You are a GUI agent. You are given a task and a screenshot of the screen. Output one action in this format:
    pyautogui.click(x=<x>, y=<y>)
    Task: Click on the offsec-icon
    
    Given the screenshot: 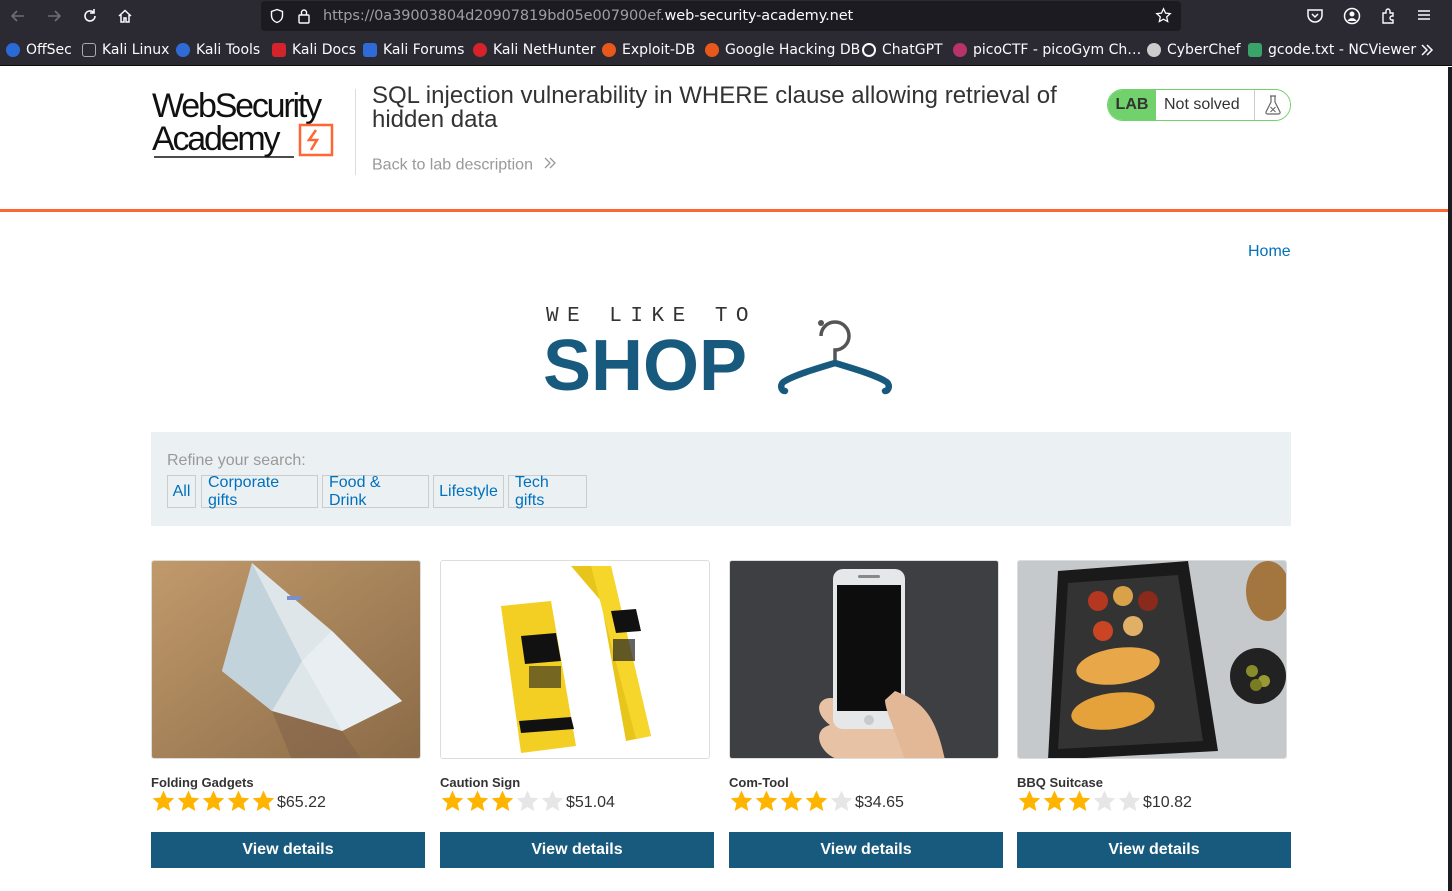 What is the action you would take?
    pyautogui.click(x=13, y=50)
    